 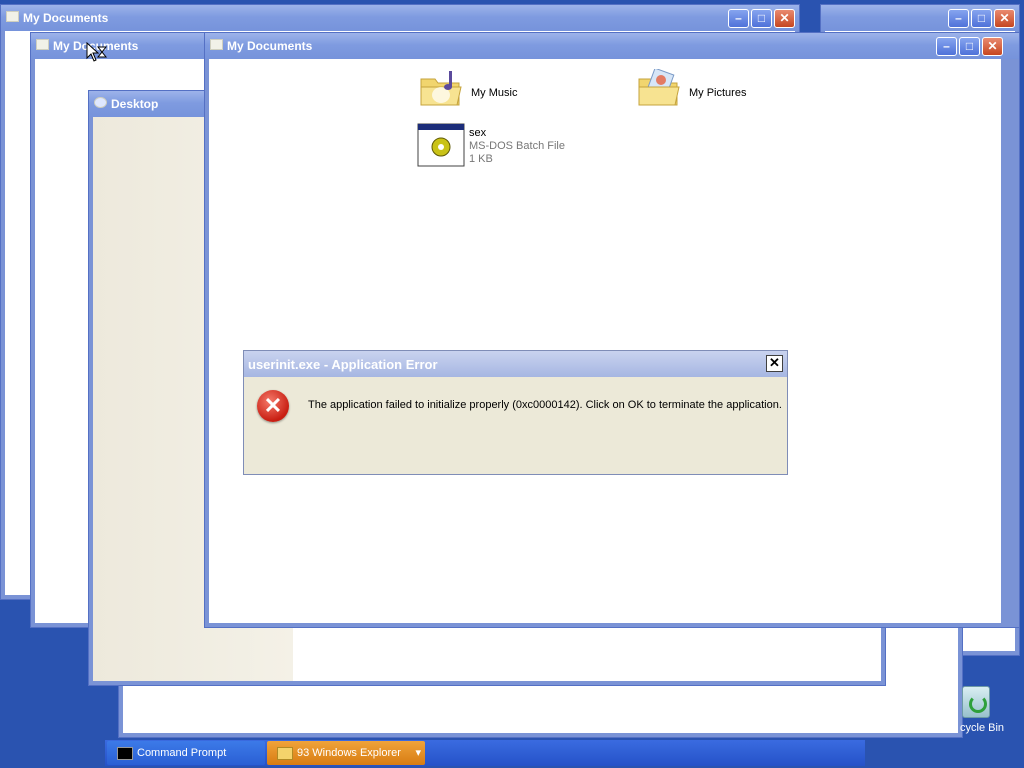 I want to click on pictures-folder-icon, so click(x=659, y=87).